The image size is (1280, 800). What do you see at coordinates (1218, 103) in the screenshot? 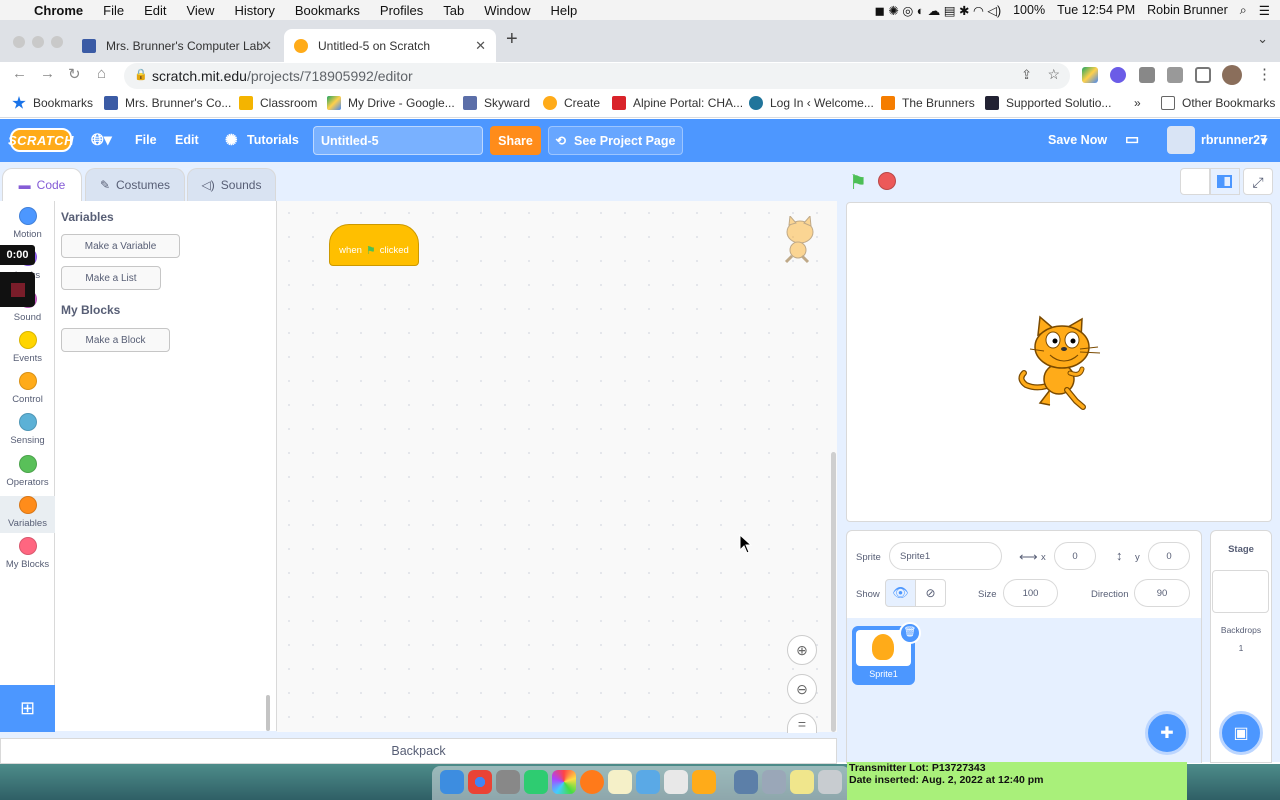
I see `other-bookmarks: Other Bookmarks` at bounding box center [1218, 103].